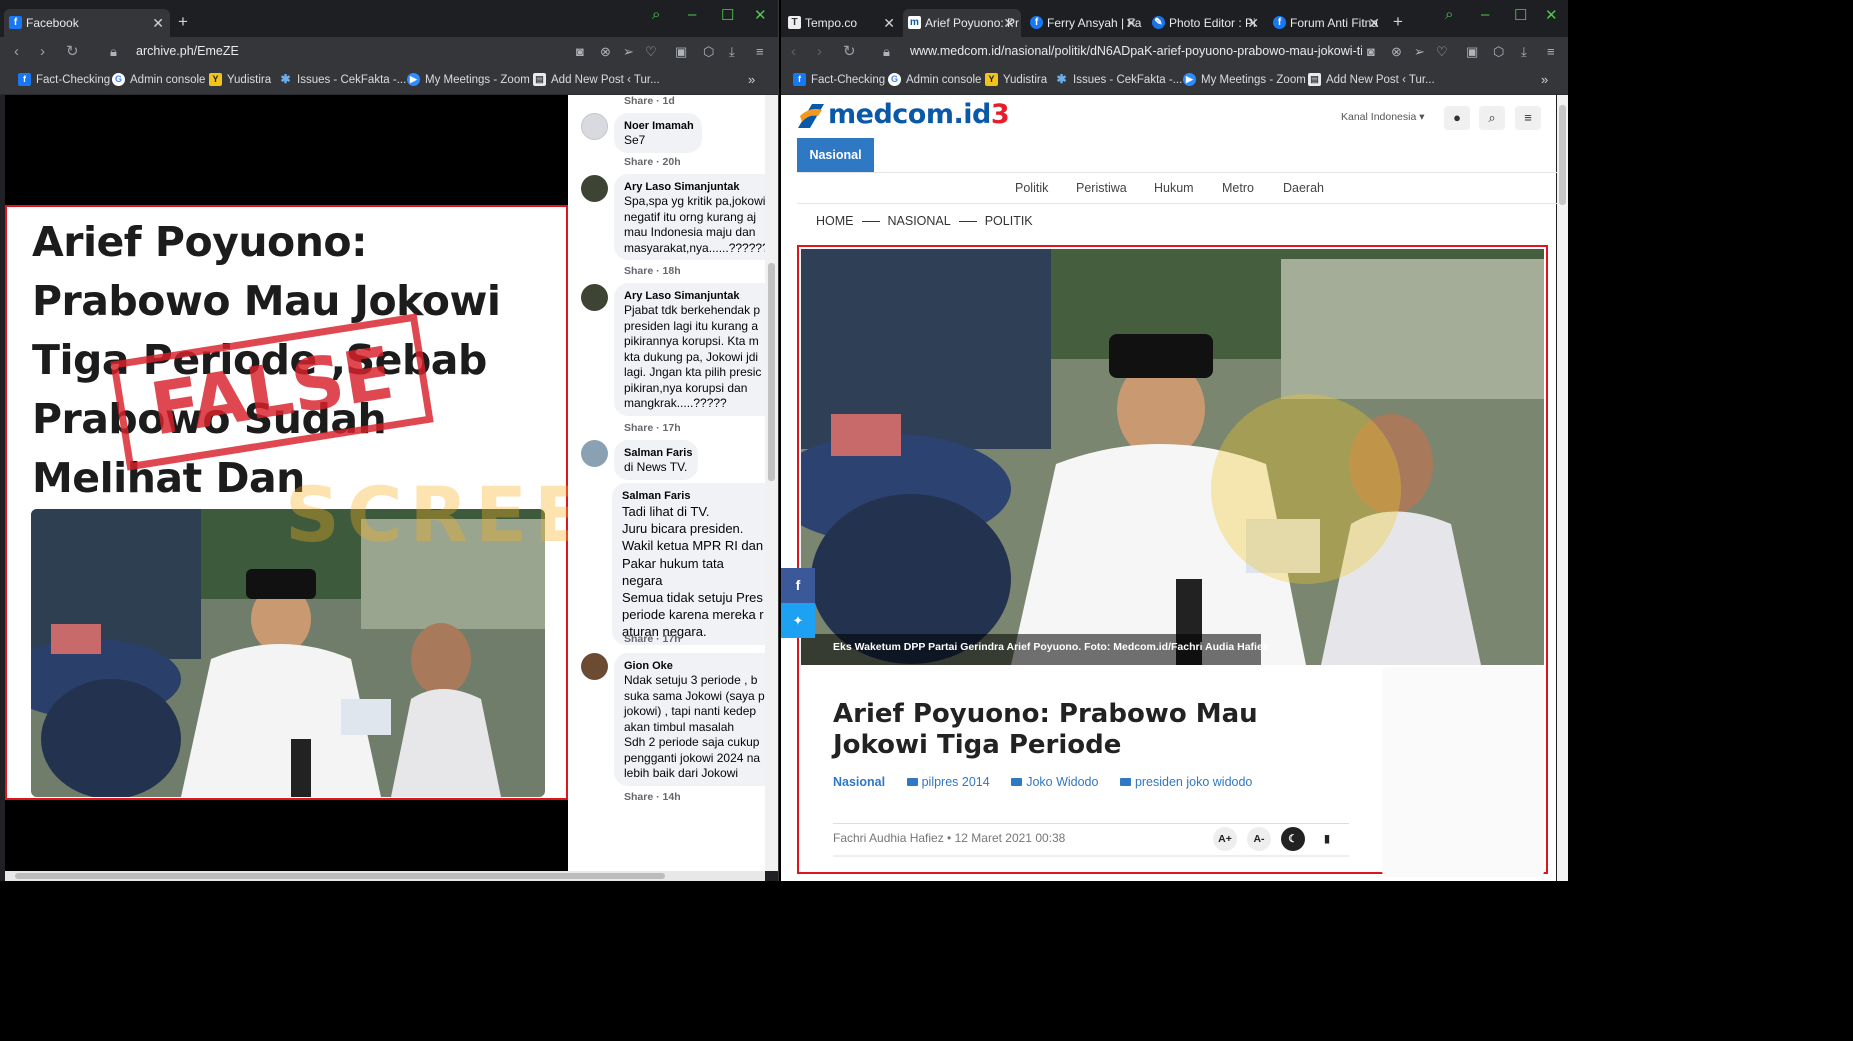 The width and height of the screenshot is (1853, 1041). I want to click on nav-politik: Politik, so click(1031, 188).